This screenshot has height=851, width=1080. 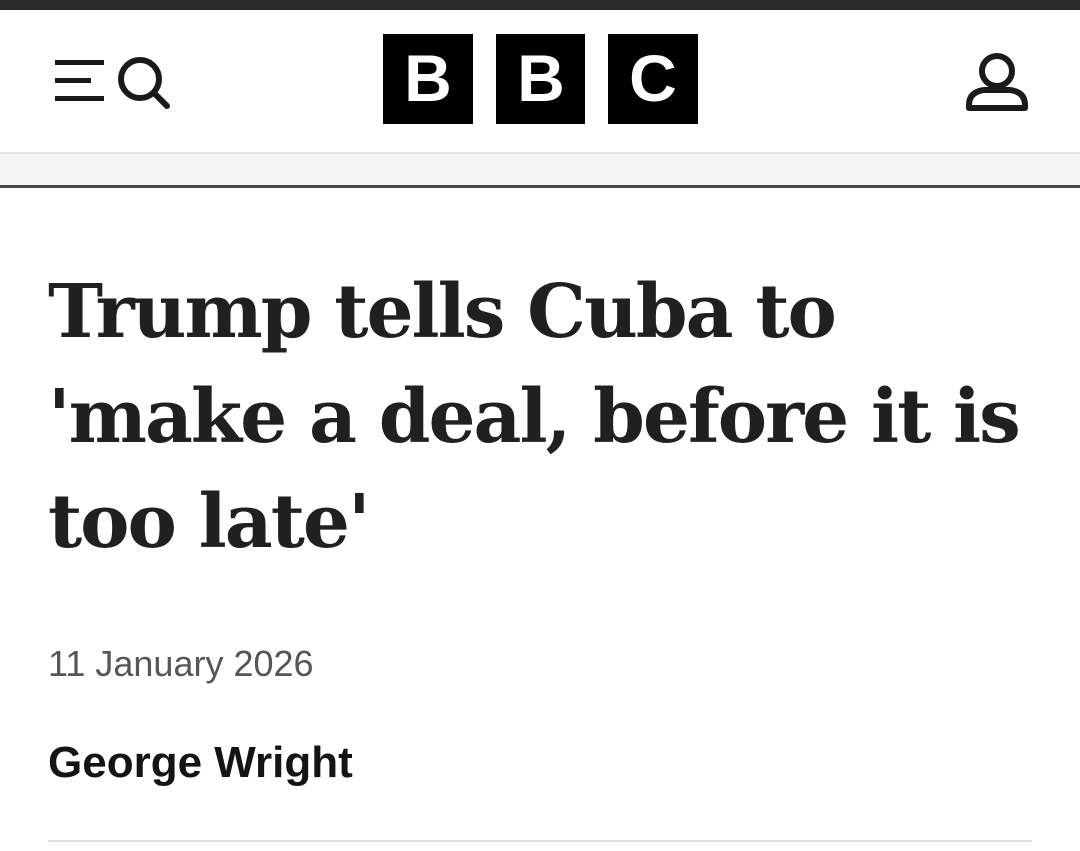 I want to click on logo-block-b2: B, so click(x=540, y=79).